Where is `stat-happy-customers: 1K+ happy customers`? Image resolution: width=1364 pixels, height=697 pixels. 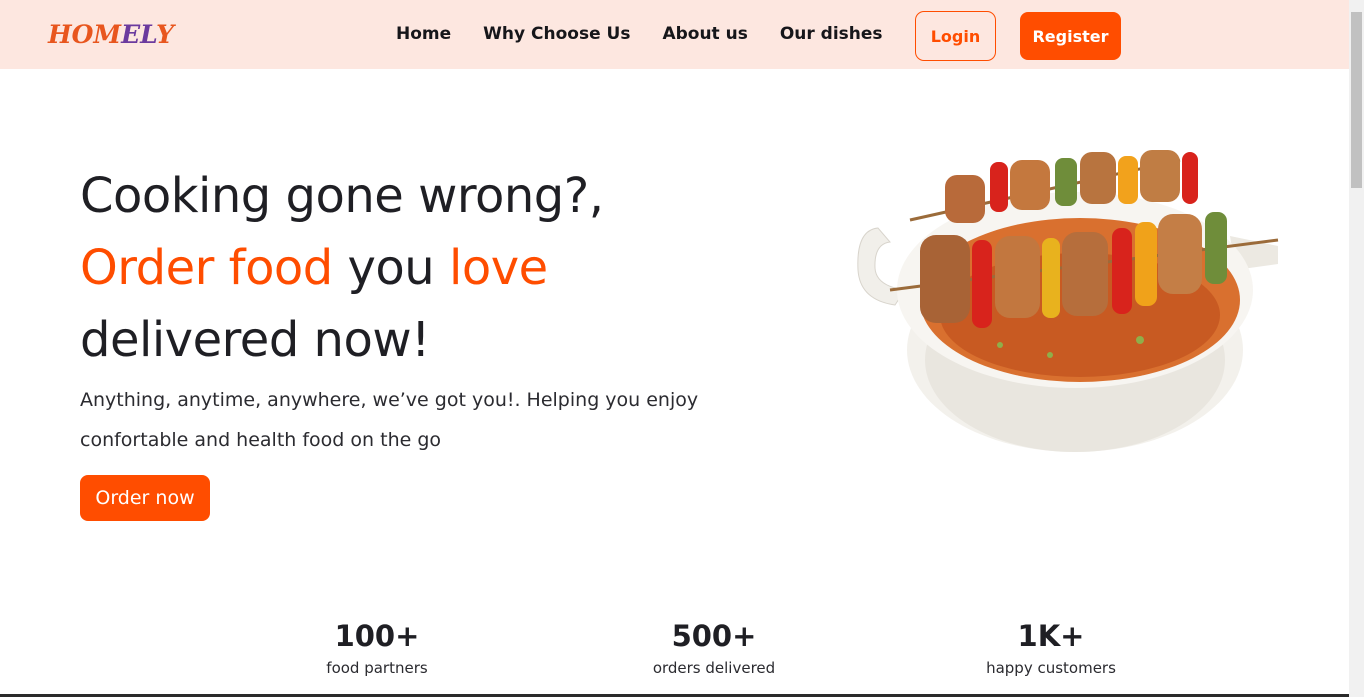 stat-happy-customers: 1K+ happy customers is located at coordinates (1051, 646).